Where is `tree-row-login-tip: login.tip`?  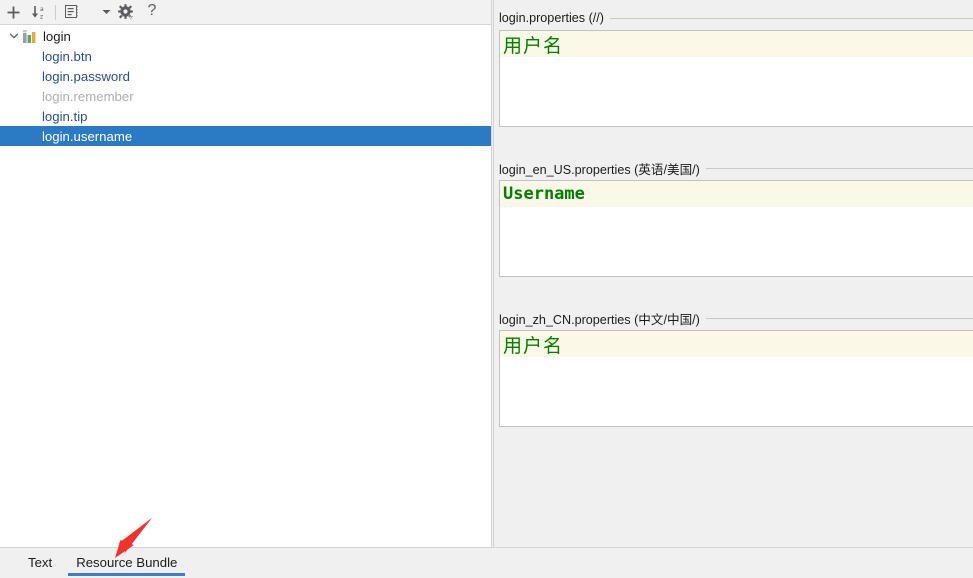 tree-row-login-tip: login.tip is located at coordinates (245, 116).